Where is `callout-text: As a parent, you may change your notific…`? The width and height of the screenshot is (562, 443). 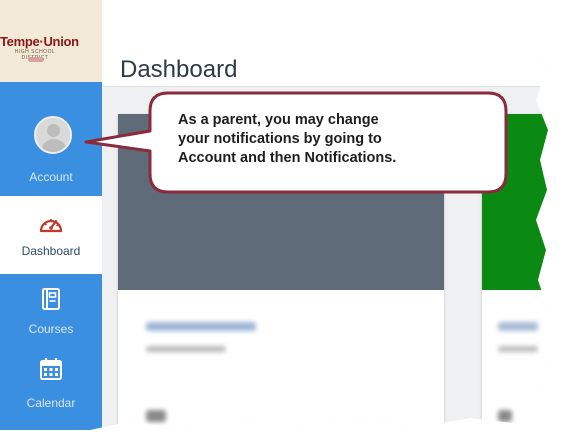 callout-text: As a parent, you may change your notific… is located at coordinates (323, 139).